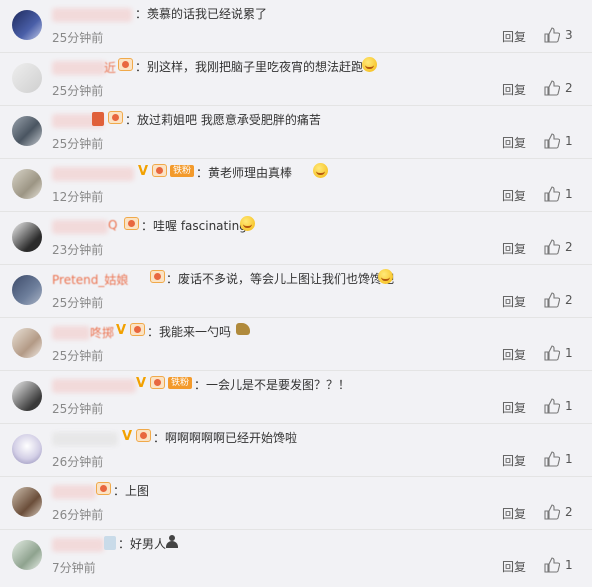 This screenshot has height=587, width=592. I want to click on comment-row: ：放过莉姐吧 我愿意承受肥胖的痛苦 25分钟前 回复 1, so click(296, 132).